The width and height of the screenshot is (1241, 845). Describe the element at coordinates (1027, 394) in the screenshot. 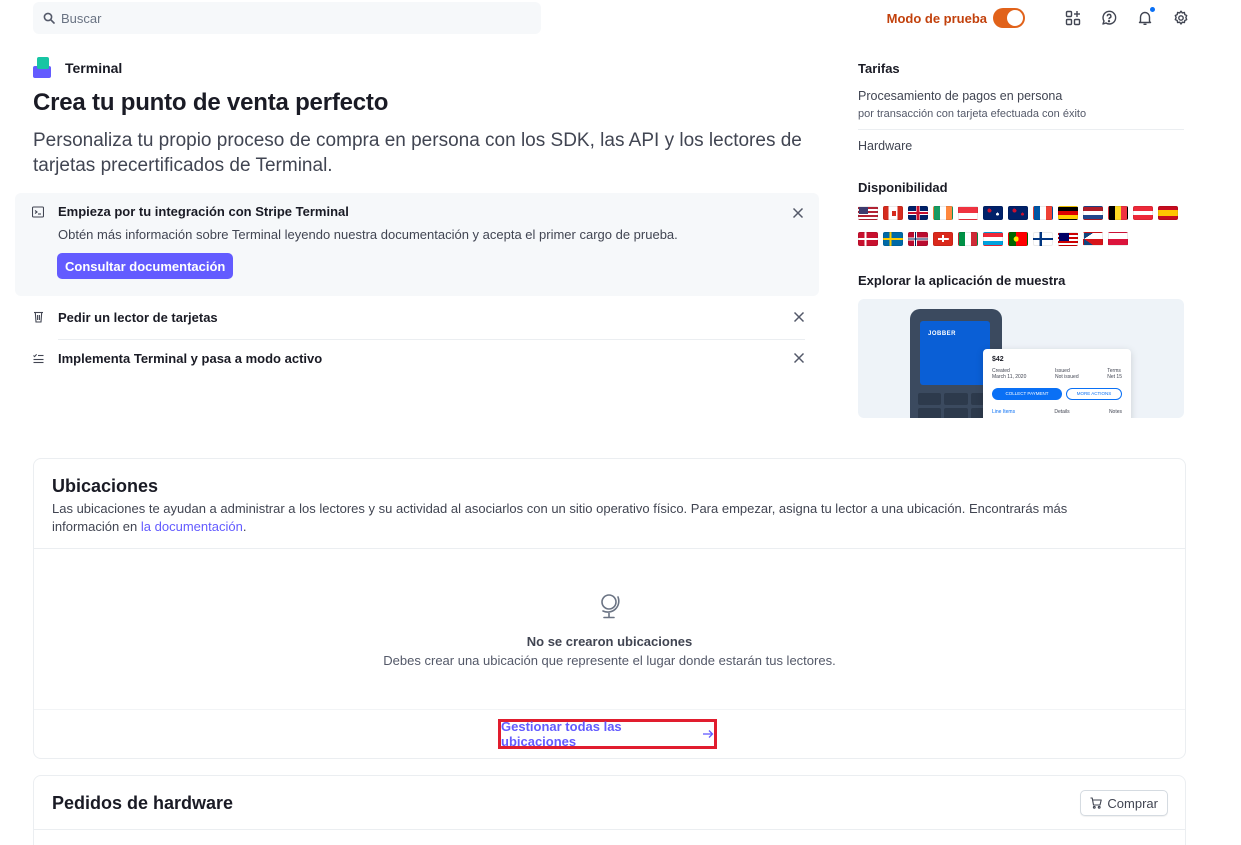

I see `sample-primary-button: COLLECT PAYMENT` at that location.